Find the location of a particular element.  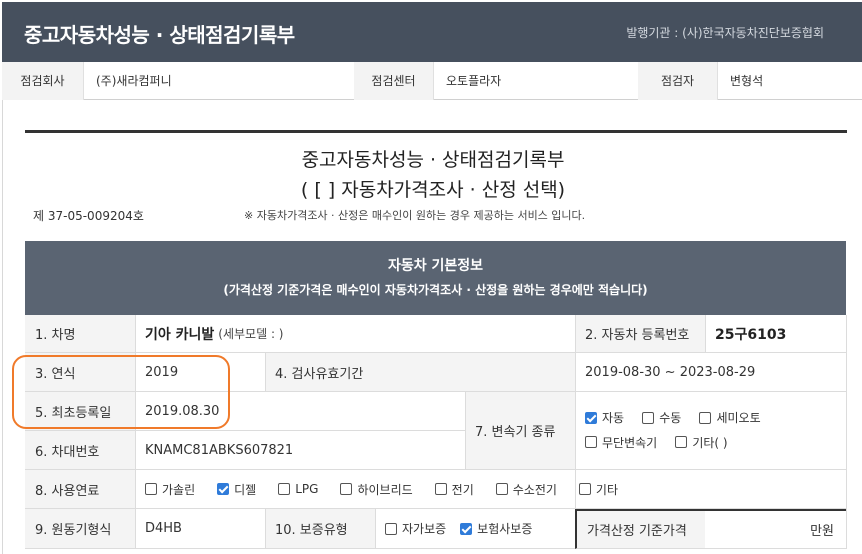

vin-value: KNAMC81ABKS607821 is located at coordinates (300, 450).